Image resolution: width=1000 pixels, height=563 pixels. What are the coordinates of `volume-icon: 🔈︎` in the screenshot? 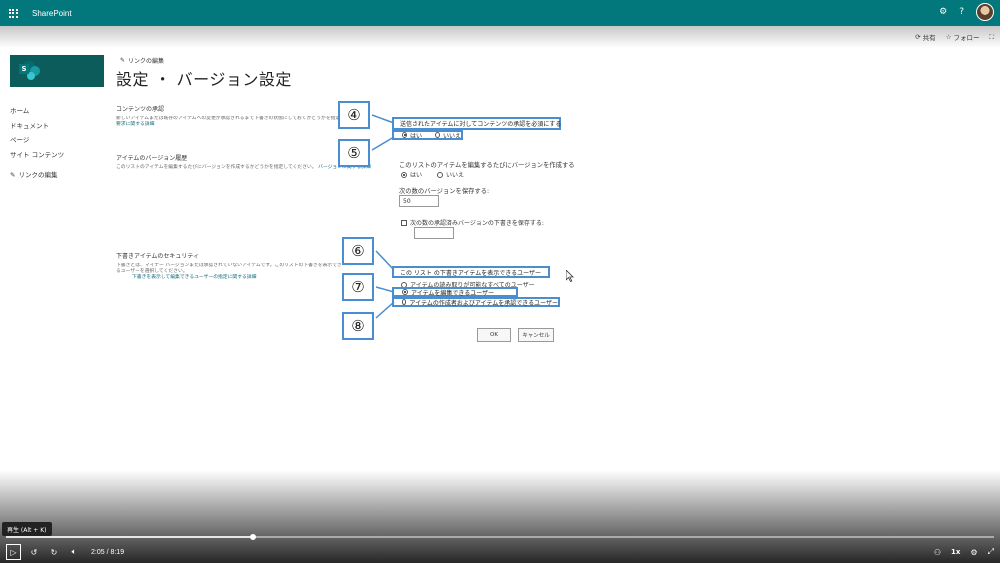 It's located at (74, 552).